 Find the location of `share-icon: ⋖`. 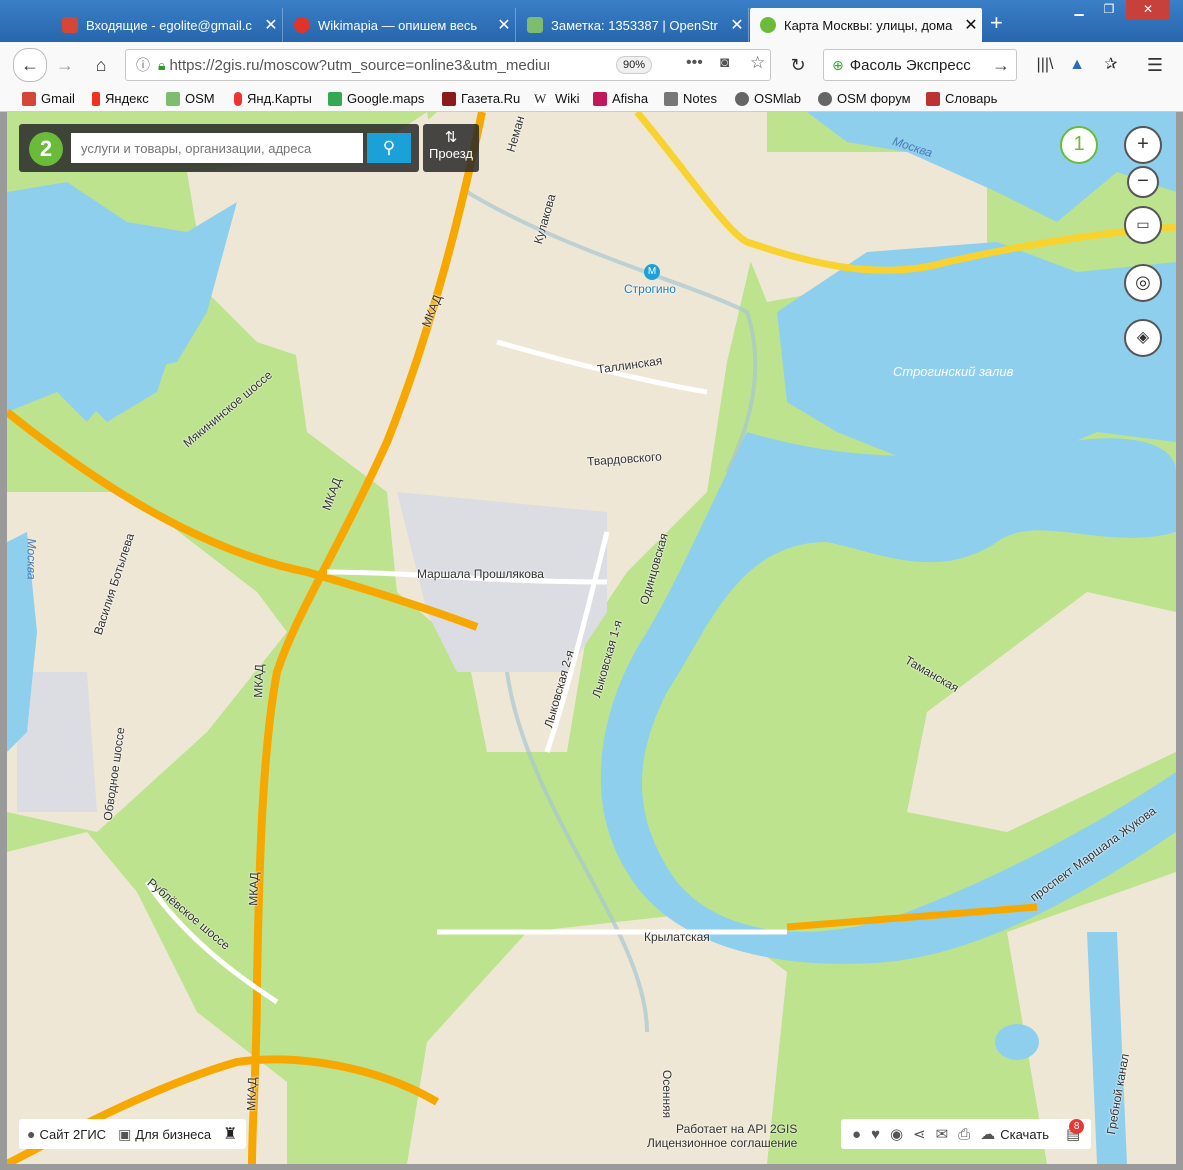

share-icon: ⋖ is located at coordinates (919, 1134).